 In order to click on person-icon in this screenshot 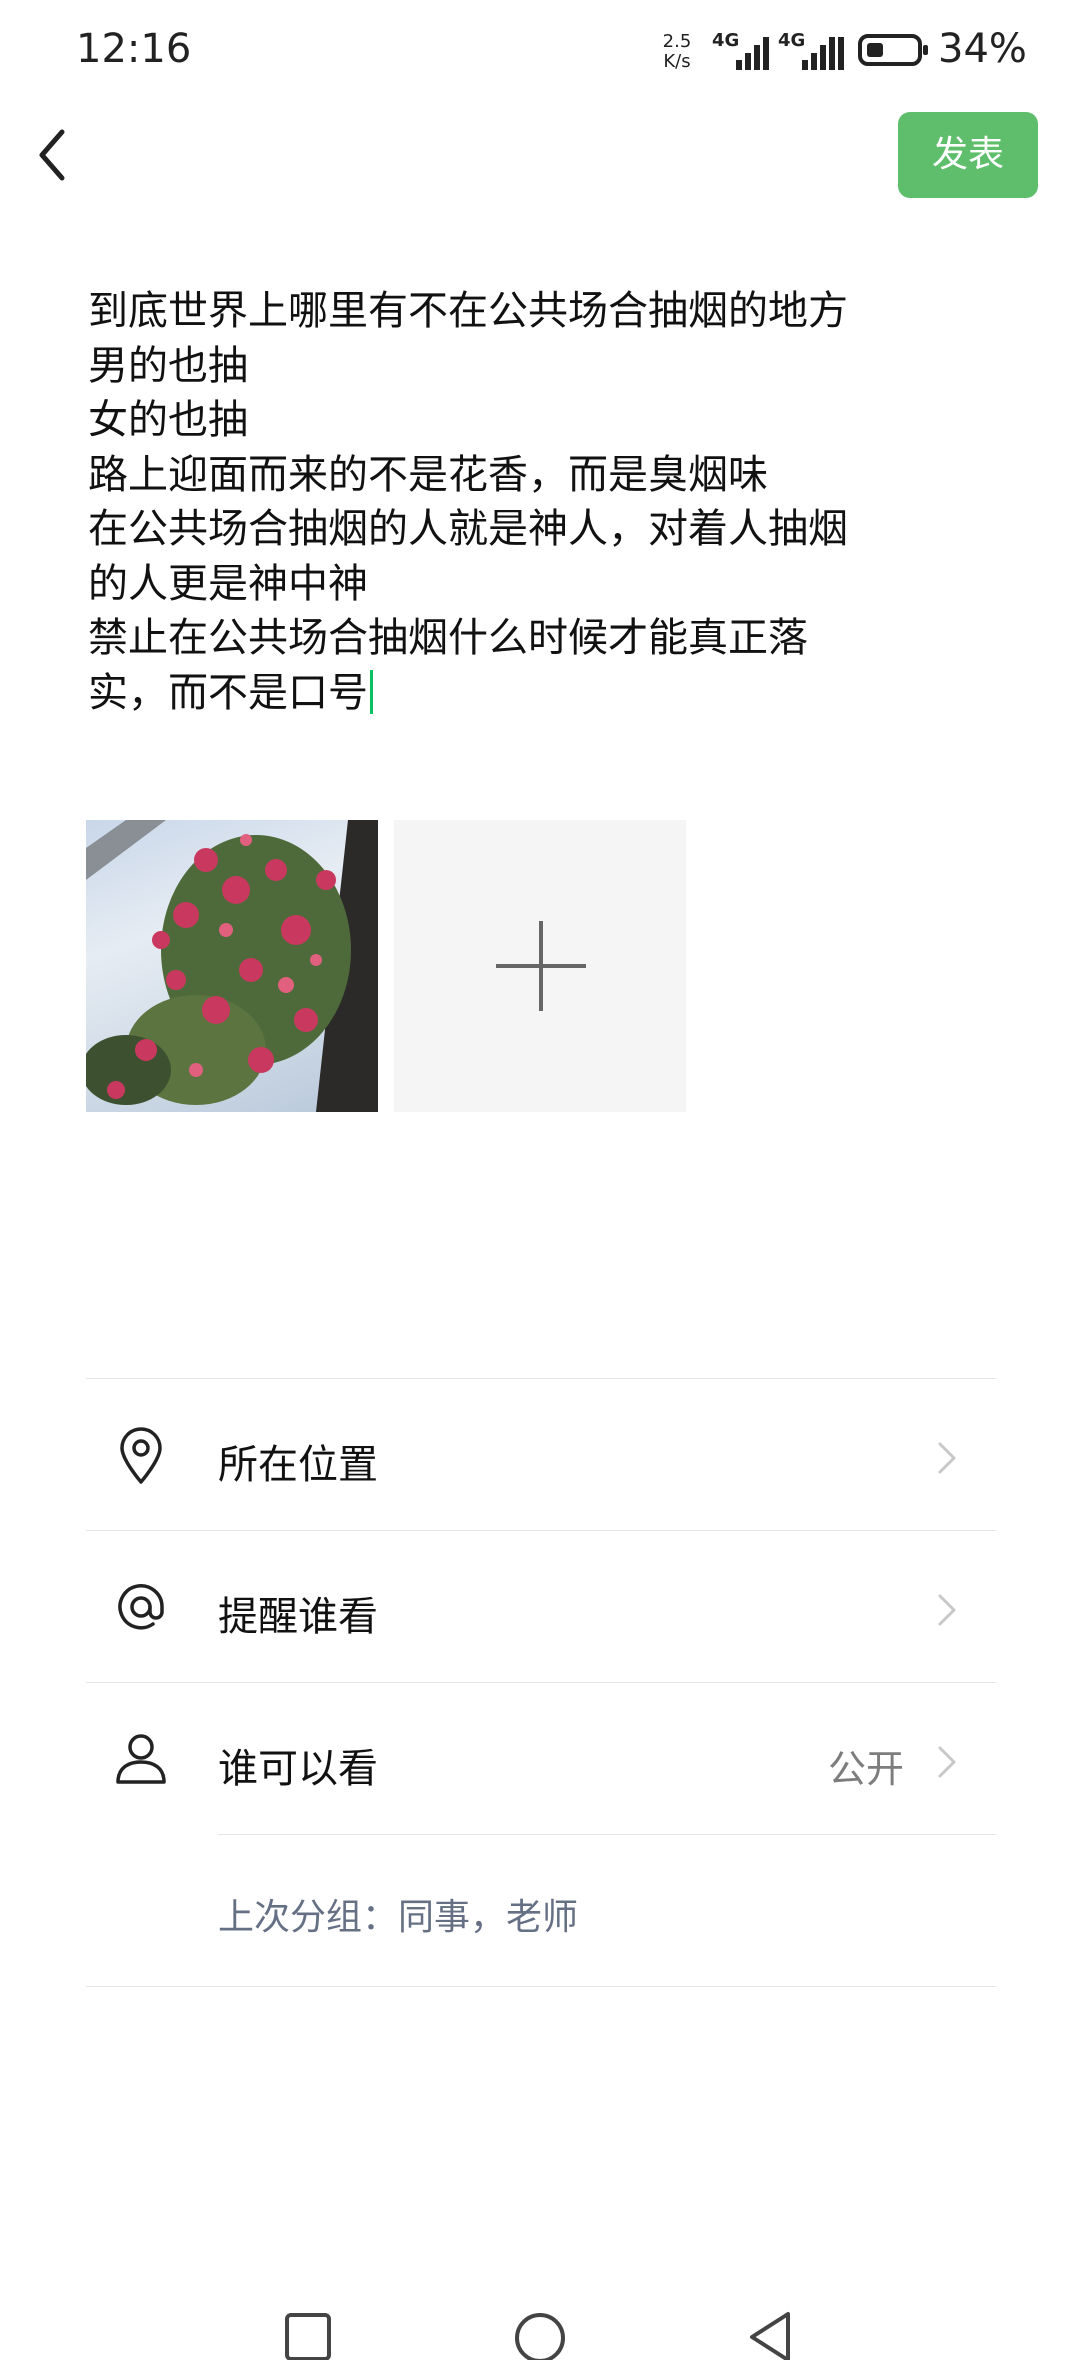, I will do `click(141, 1759)`.